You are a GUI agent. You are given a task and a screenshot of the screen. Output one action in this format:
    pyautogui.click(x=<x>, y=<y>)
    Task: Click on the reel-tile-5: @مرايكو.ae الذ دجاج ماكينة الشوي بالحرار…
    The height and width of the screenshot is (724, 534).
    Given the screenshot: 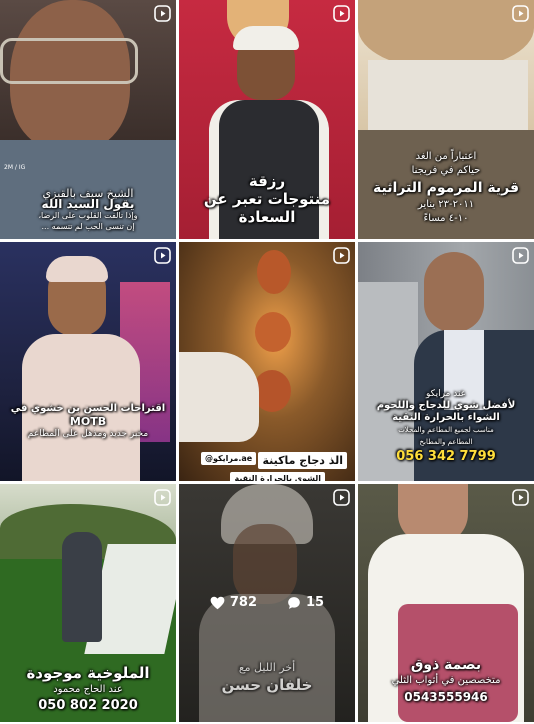 What is the action you would take?
    pyautogui.click(x=267, y=361)
    